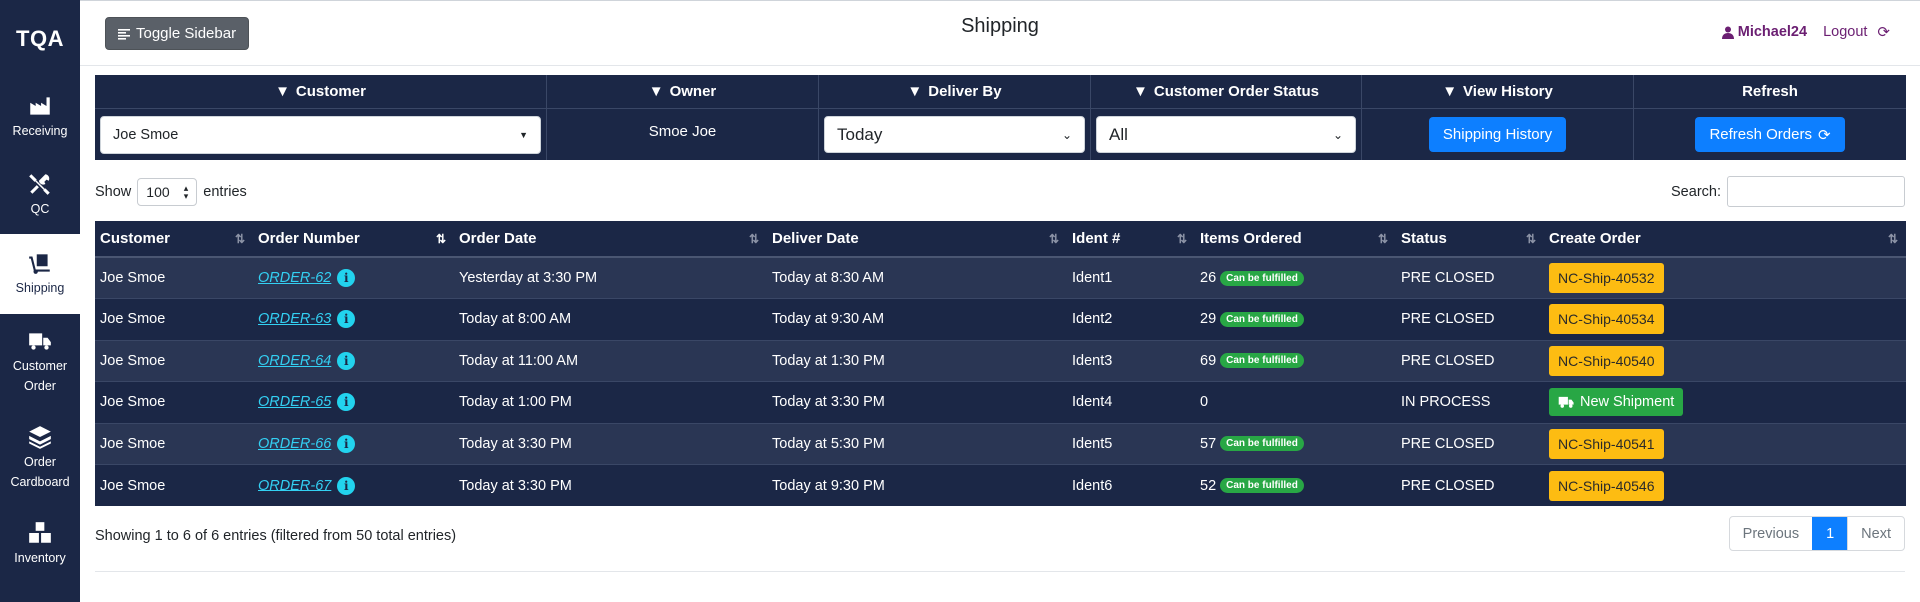  What do you see at coordinates (1208, 360) in the screenshot?
I see `items-count: 69` at bounding box center [1208, 360].